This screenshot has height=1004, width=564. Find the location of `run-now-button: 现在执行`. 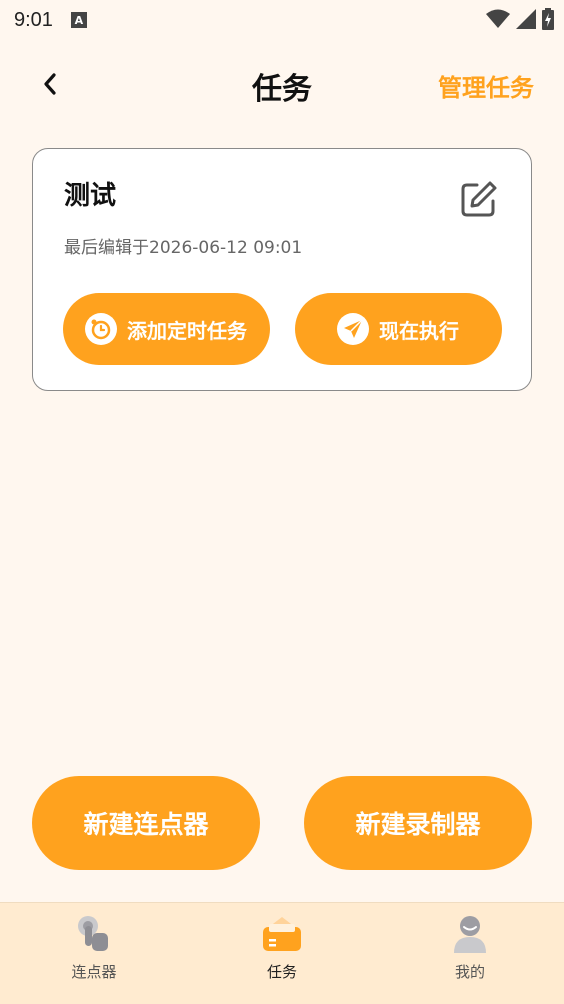

run-now-button: 现在执行 is located at coordinates (398, 329).